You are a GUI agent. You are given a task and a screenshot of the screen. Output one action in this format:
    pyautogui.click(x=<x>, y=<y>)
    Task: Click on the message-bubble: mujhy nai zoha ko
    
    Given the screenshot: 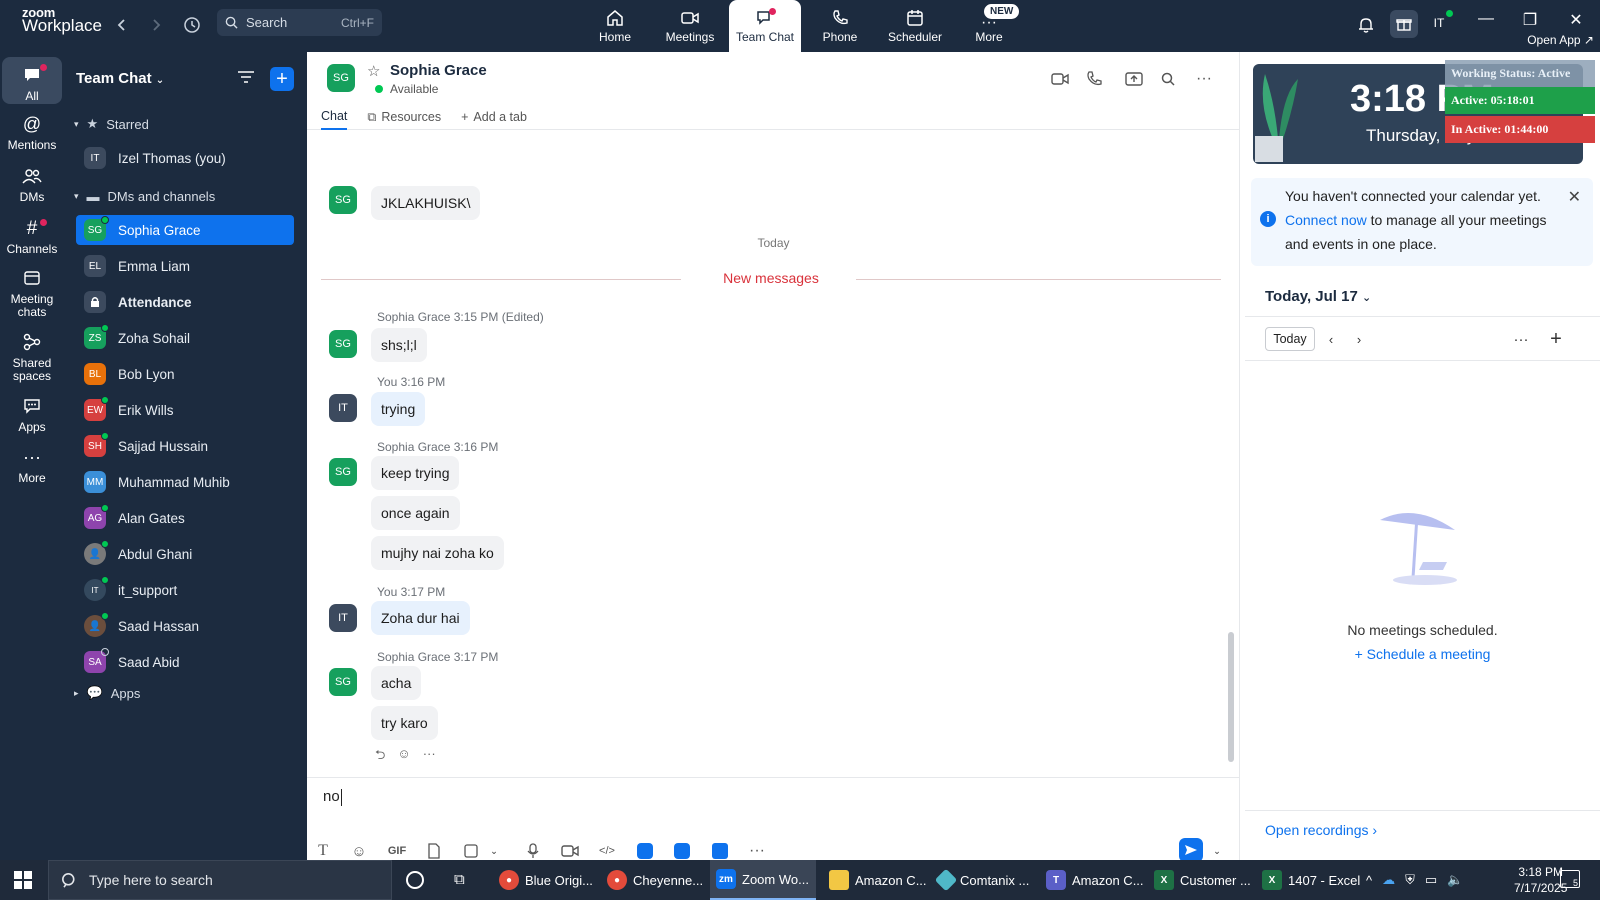 What is the action you would take?
    pyautogui.click(x=437, y=553)
    